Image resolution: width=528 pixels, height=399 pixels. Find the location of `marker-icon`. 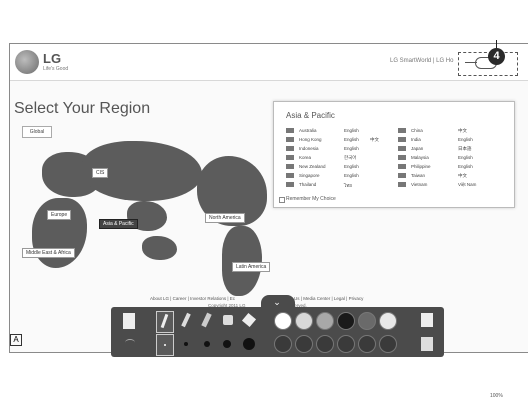

marker-icon is located at coordinates (186, 320).